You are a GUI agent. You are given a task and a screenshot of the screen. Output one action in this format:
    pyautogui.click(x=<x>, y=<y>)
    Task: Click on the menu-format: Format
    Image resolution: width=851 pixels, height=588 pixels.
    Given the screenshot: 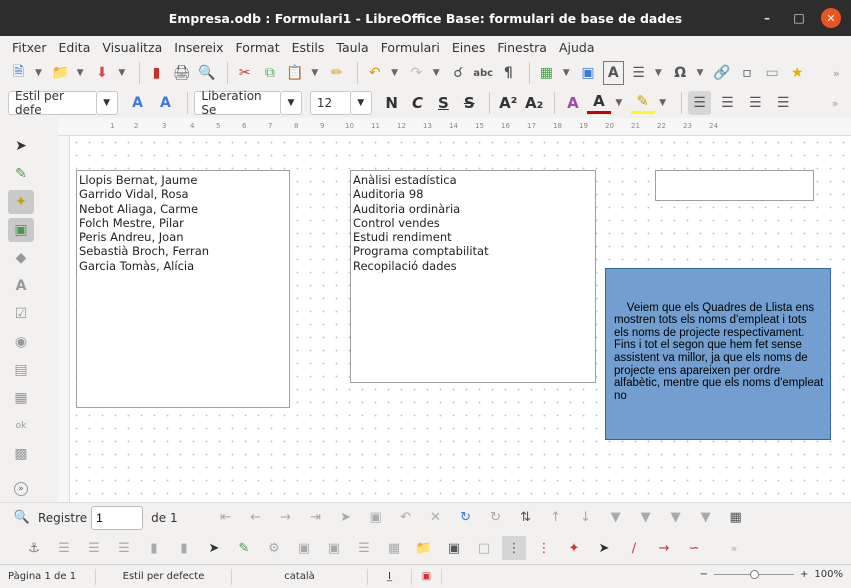 What is the action you would take?
    pyautogui.click(x=258, y=47)
    